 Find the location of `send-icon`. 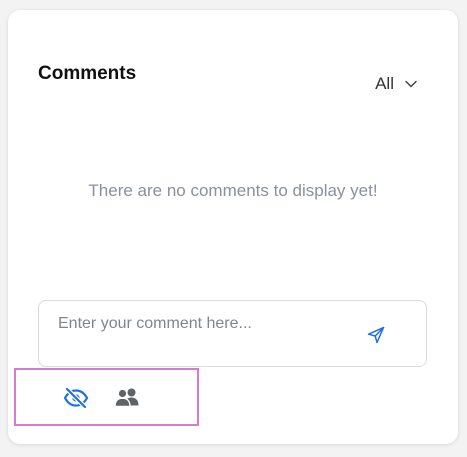

send-icon is located at coordinates (376, 335).